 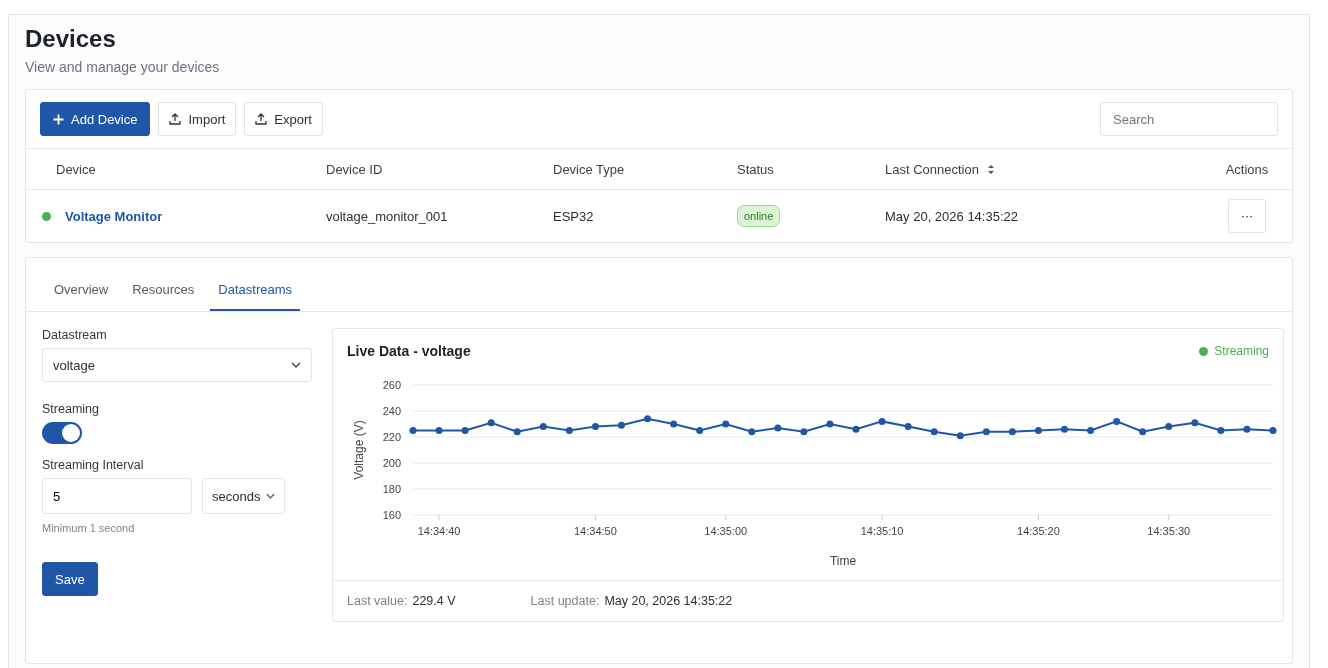 I want to click on plus-icon, so click(x=58, y=119).